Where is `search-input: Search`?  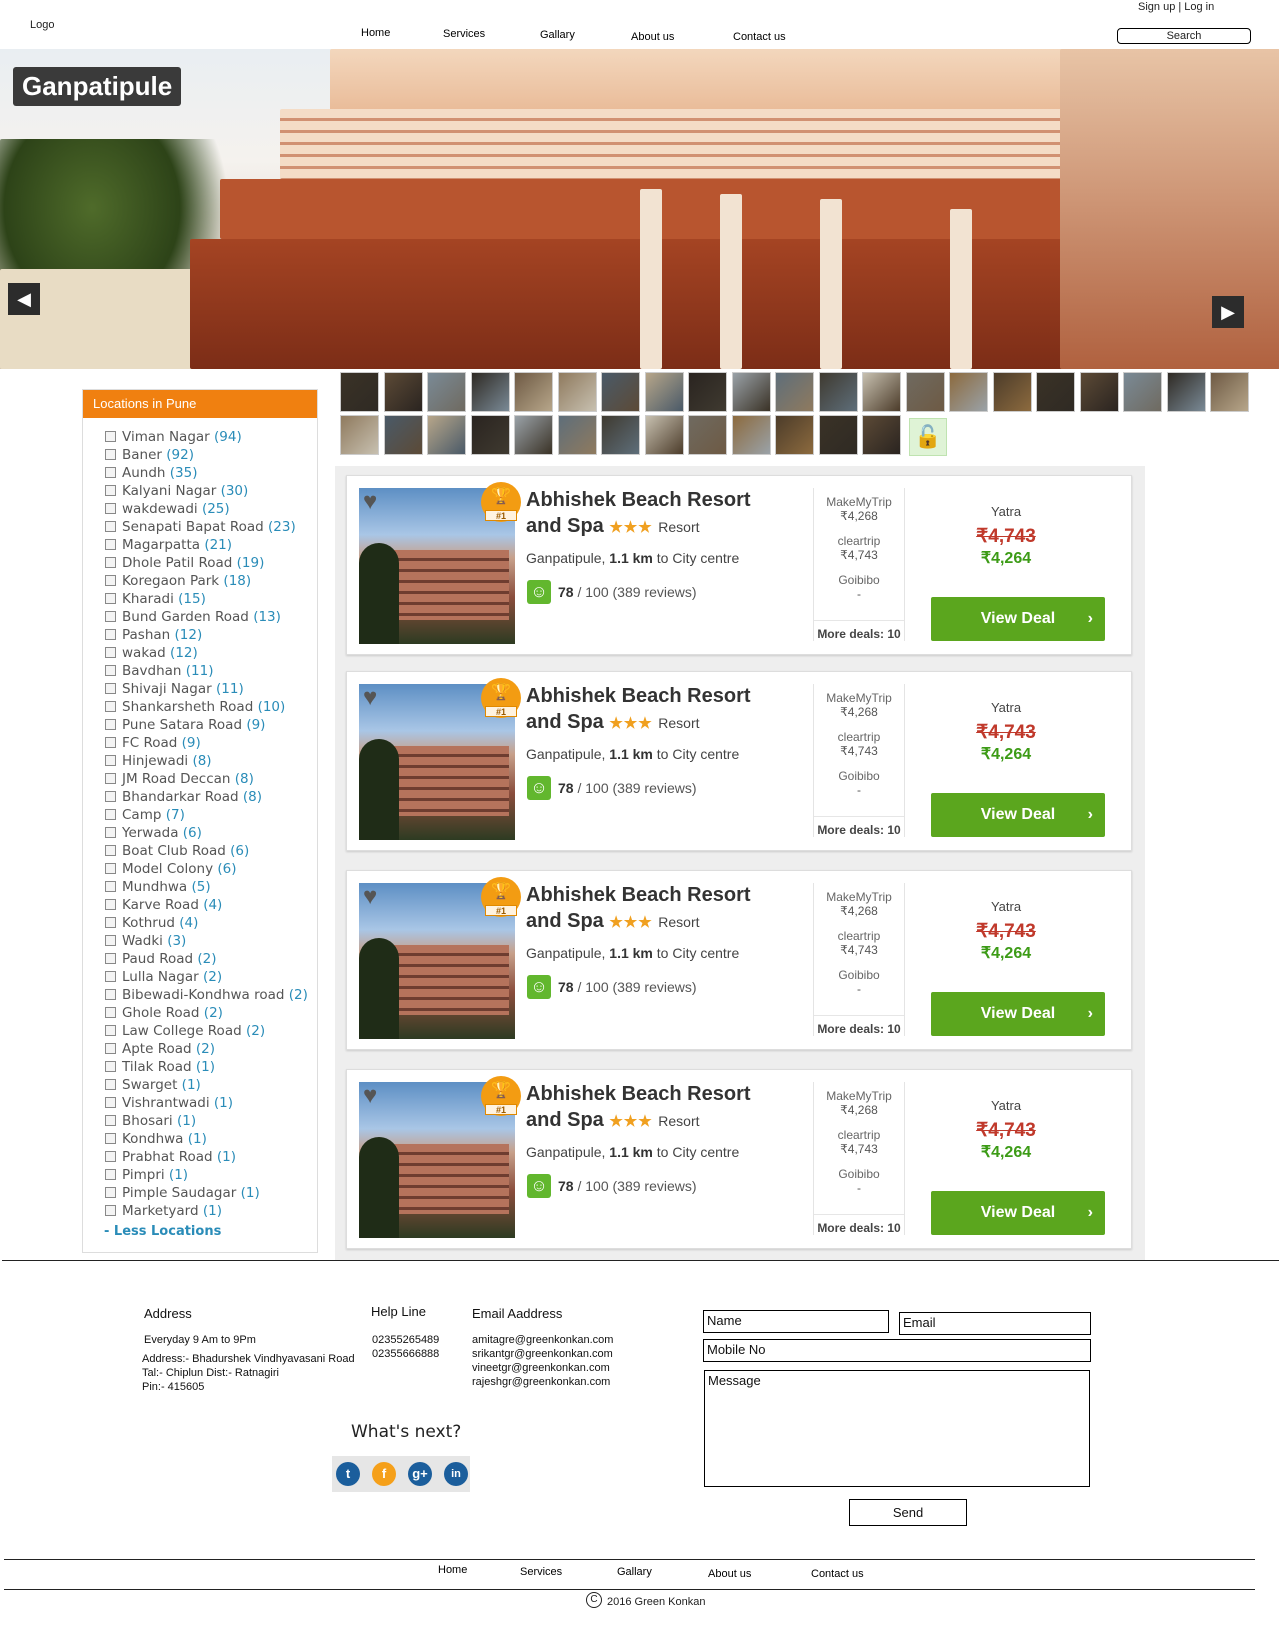
search-input: Search is located at coordinates (1184, 36).